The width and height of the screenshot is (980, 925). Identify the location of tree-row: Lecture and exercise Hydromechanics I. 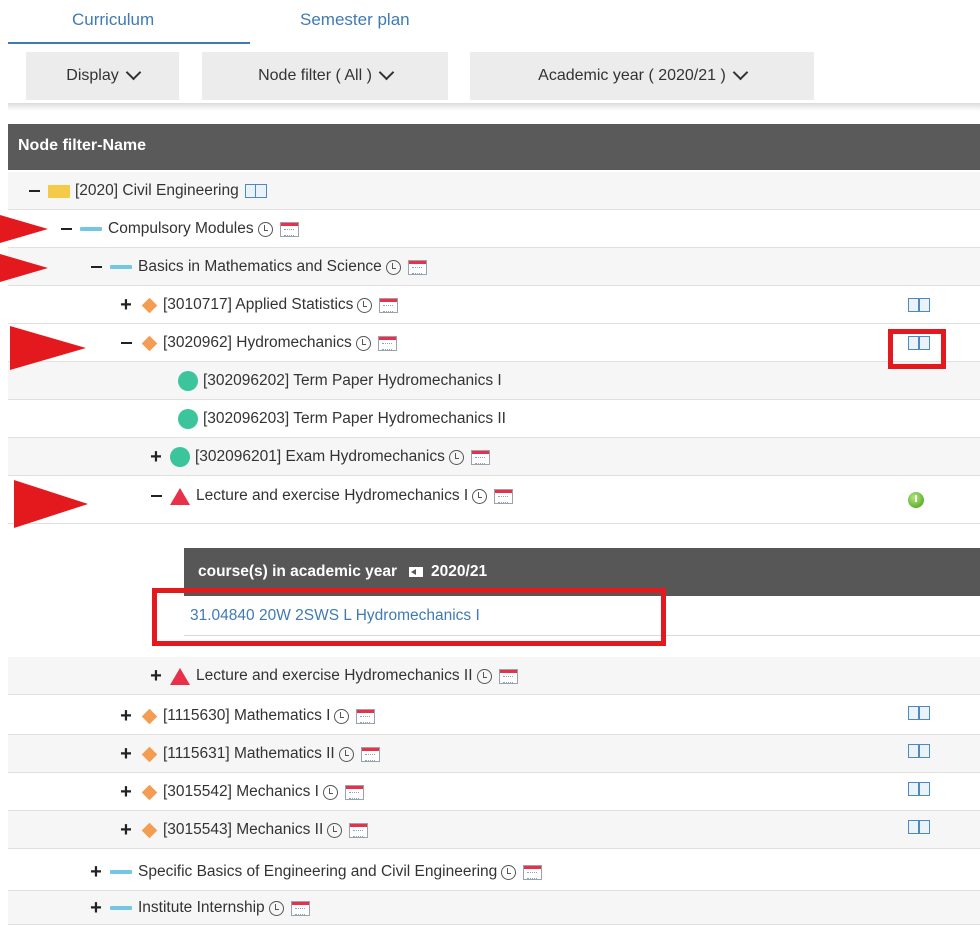
(494, 500).